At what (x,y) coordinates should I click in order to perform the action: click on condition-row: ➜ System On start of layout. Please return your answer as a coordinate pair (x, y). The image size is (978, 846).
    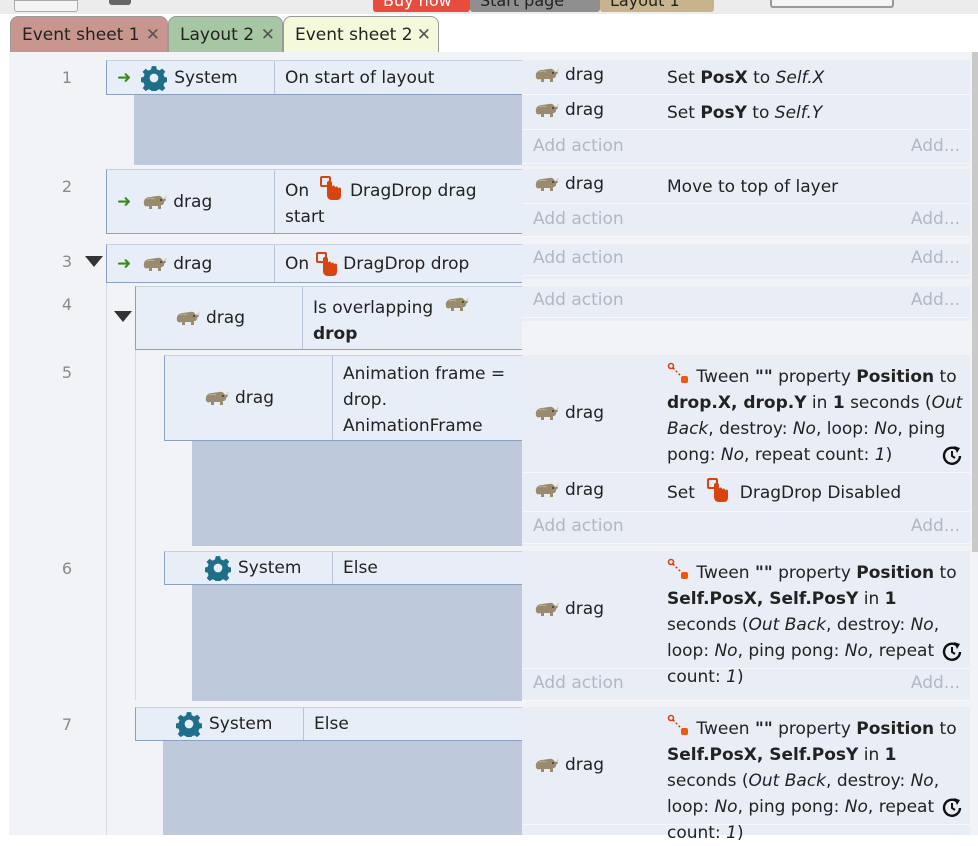
    Looking at the image, I should click on (314, 77).